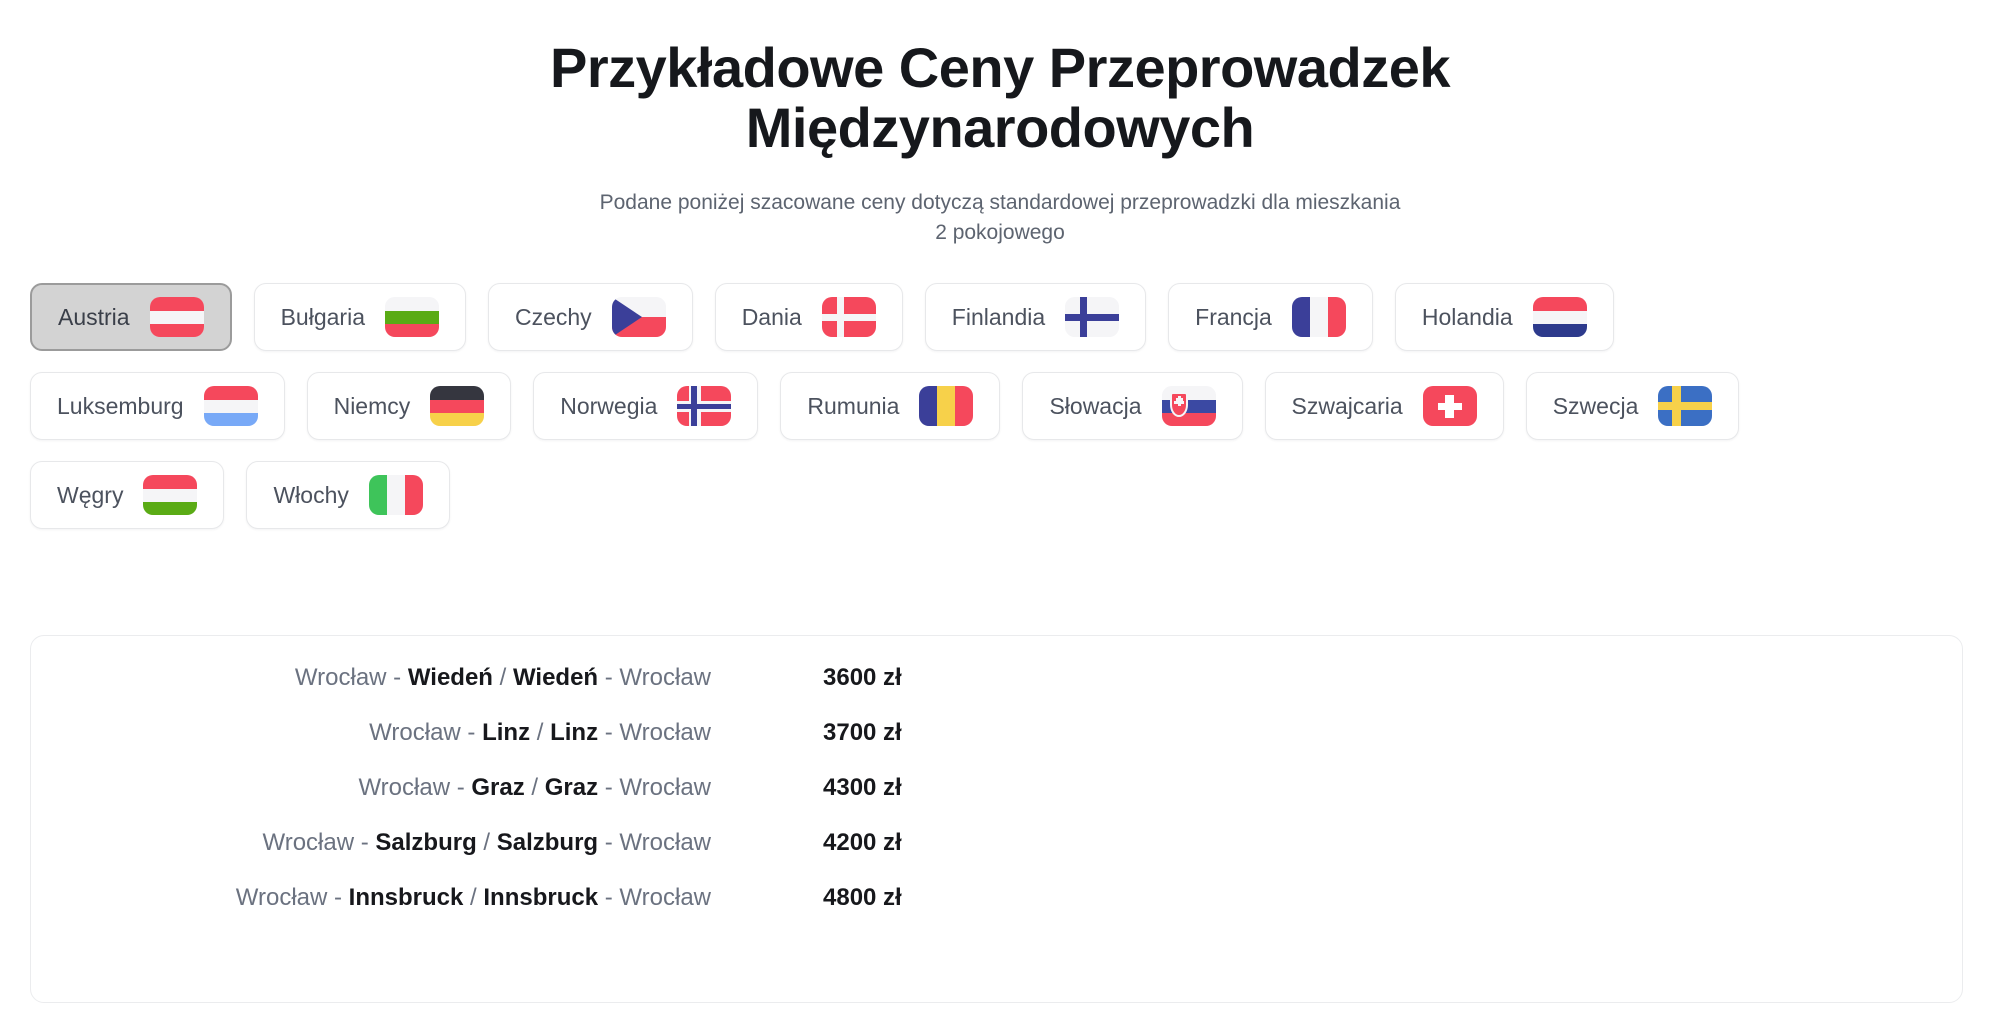  I want to click on route-price: 4300 zł, so click(862, 787).